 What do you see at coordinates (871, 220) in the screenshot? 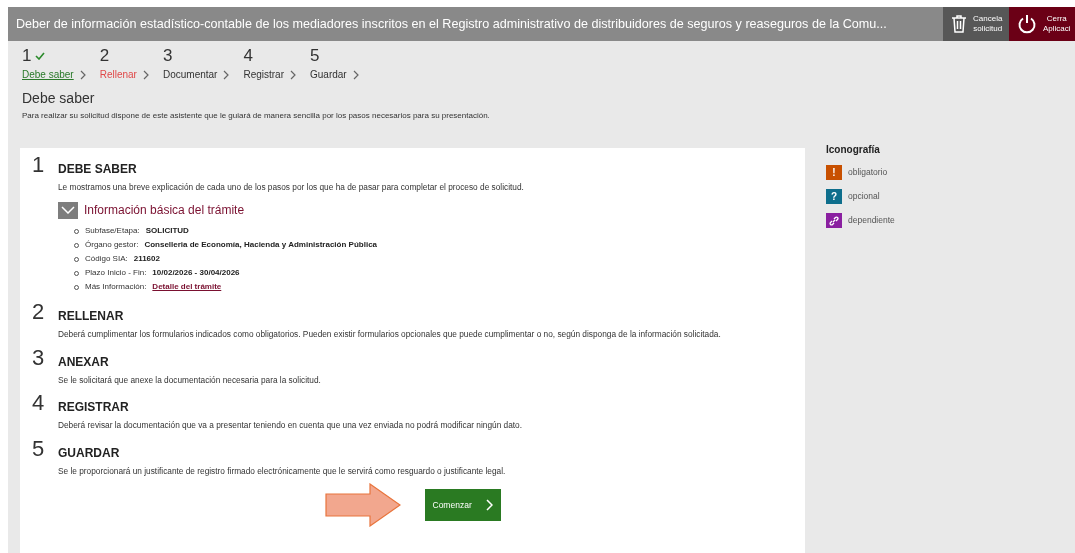
I see `legend-label: dependiente` at bounding box center [871, 220].